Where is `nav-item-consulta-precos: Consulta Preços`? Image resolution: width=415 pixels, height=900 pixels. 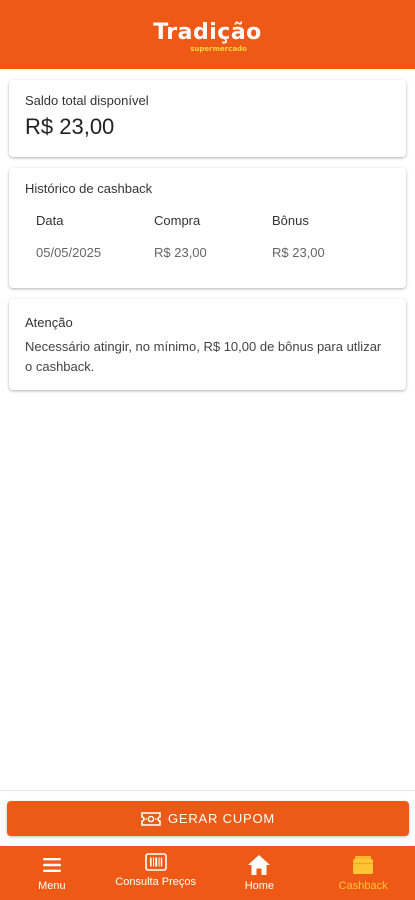 nav-item-consulta-precos: Consulta Preços is located at coordinates (156, 873).